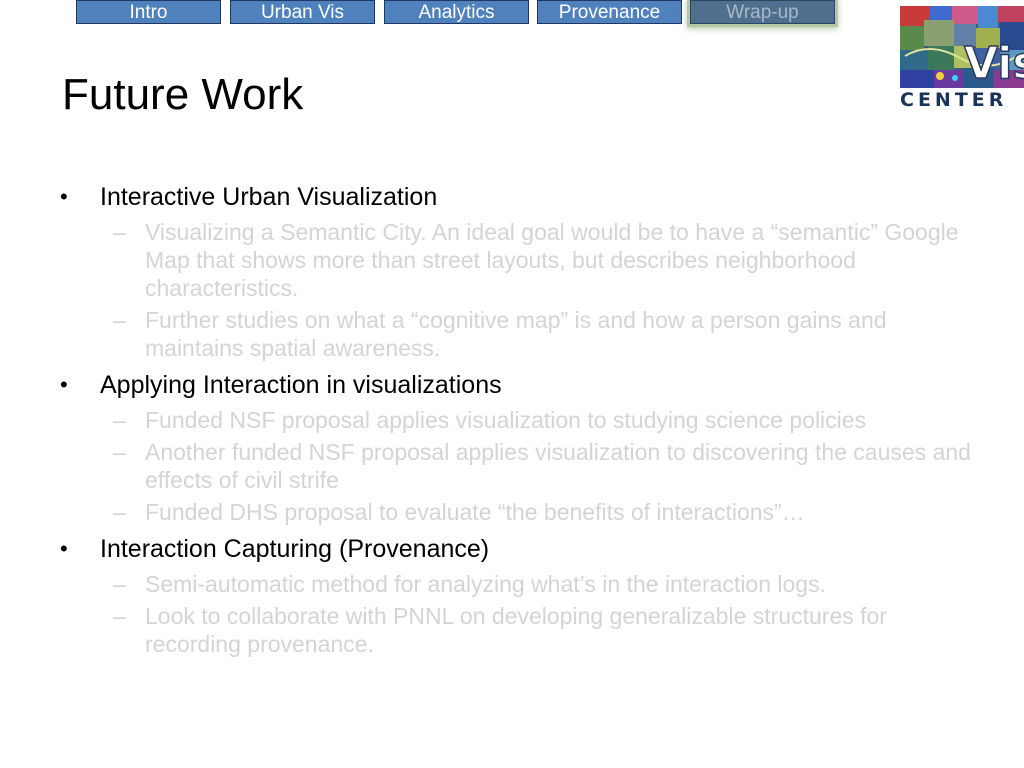  What do you see at coordinates (269, 197) in the screenshot?
I see `bullet-text: Interactive Urban Visualization` at bounding box center [269, 197].